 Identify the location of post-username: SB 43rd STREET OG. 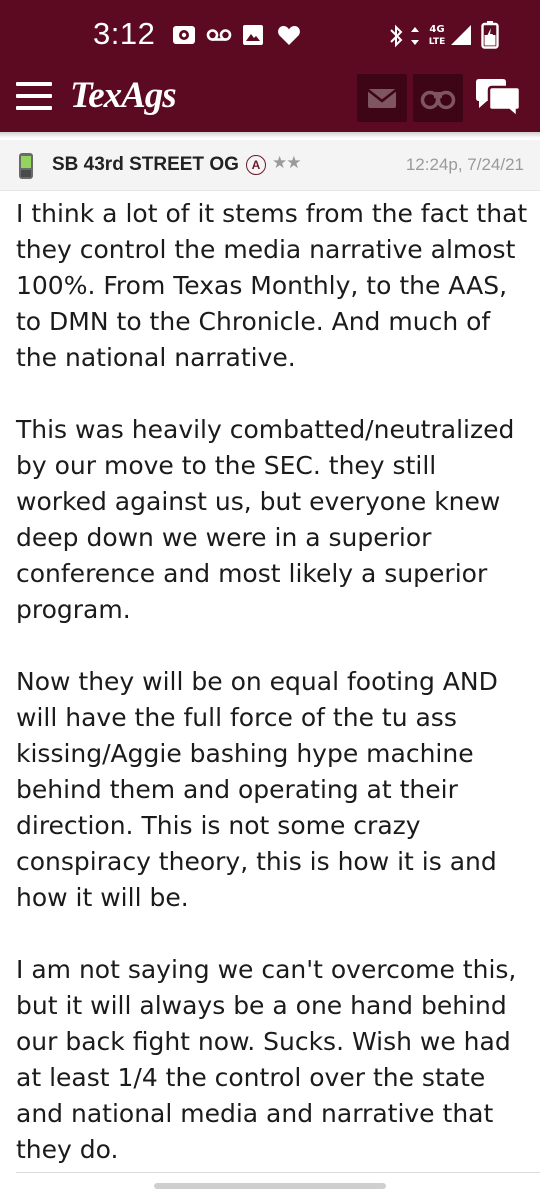
(145, 165).